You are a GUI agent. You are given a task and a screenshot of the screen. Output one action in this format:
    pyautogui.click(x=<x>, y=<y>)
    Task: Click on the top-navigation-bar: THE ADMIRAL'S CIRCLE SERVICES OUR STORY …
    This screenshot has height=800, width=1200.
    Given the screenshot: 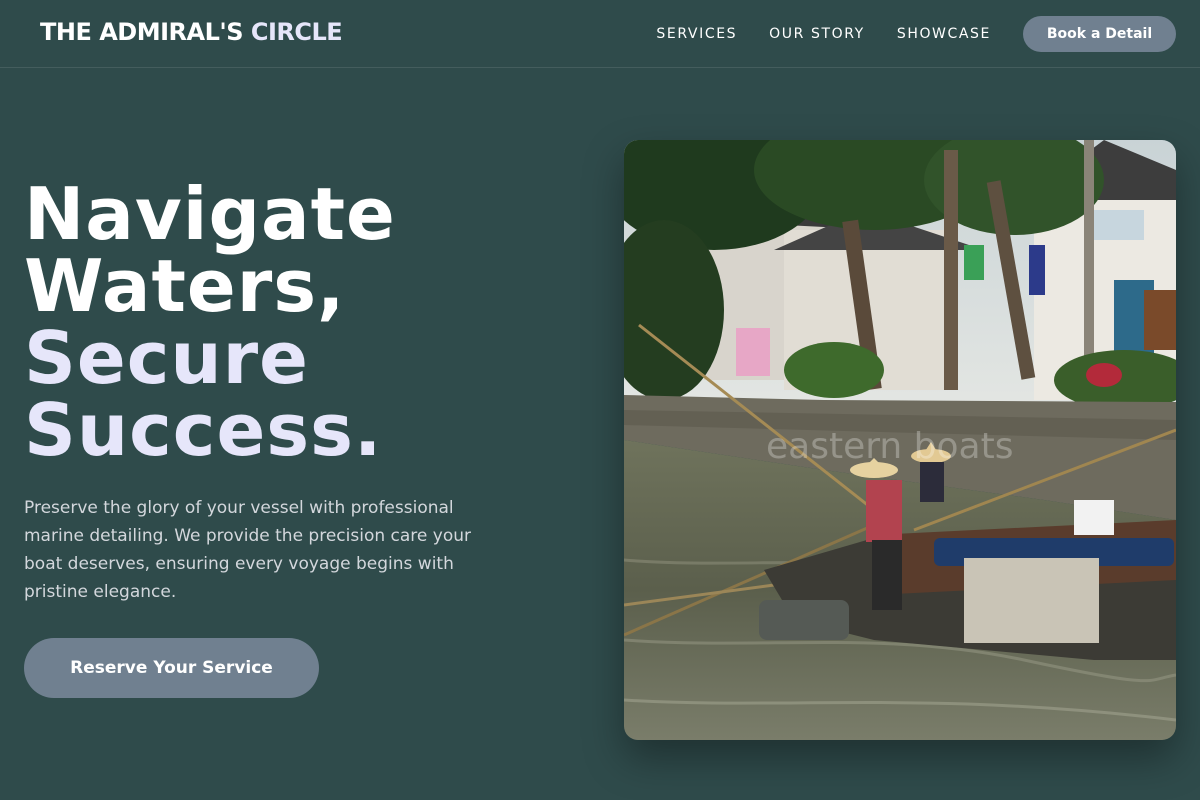 What is the action you would take?
    pyautogui.click(x=600, y=34)
    